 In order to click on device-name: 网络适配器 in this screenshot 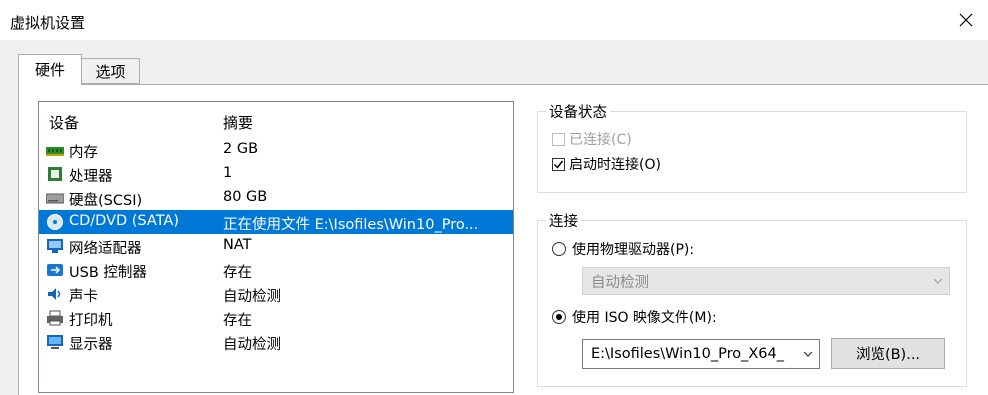, I will do `click(105, 249)`.